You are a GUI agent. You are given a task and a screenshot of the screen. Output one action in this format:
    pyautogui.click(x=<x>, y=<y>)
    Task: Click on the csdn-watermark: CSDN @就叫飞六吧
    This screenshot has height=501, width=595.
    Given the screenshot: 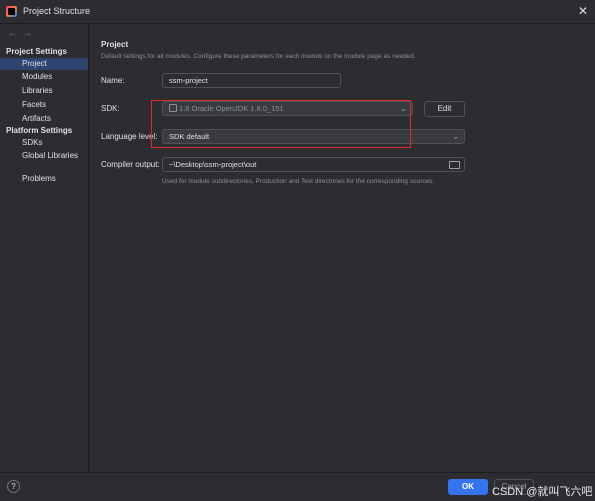 What is the action you would take?
    pyautogui.click(x=542, y=492)
    